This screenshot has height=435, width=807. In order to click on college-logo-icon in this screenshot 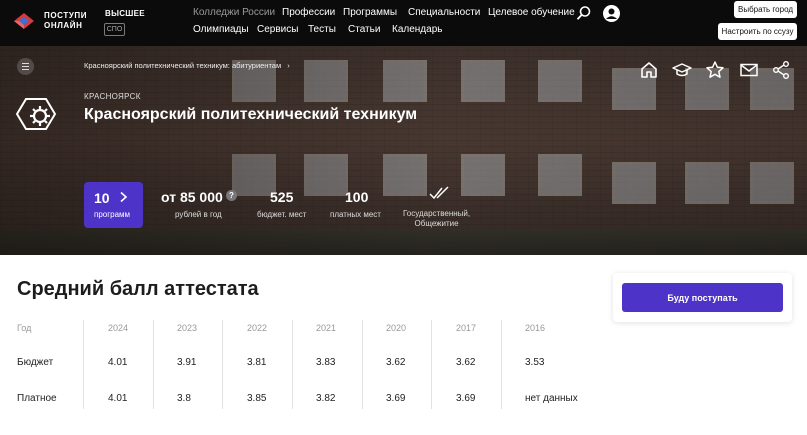, I will do `click(36, 114)`.